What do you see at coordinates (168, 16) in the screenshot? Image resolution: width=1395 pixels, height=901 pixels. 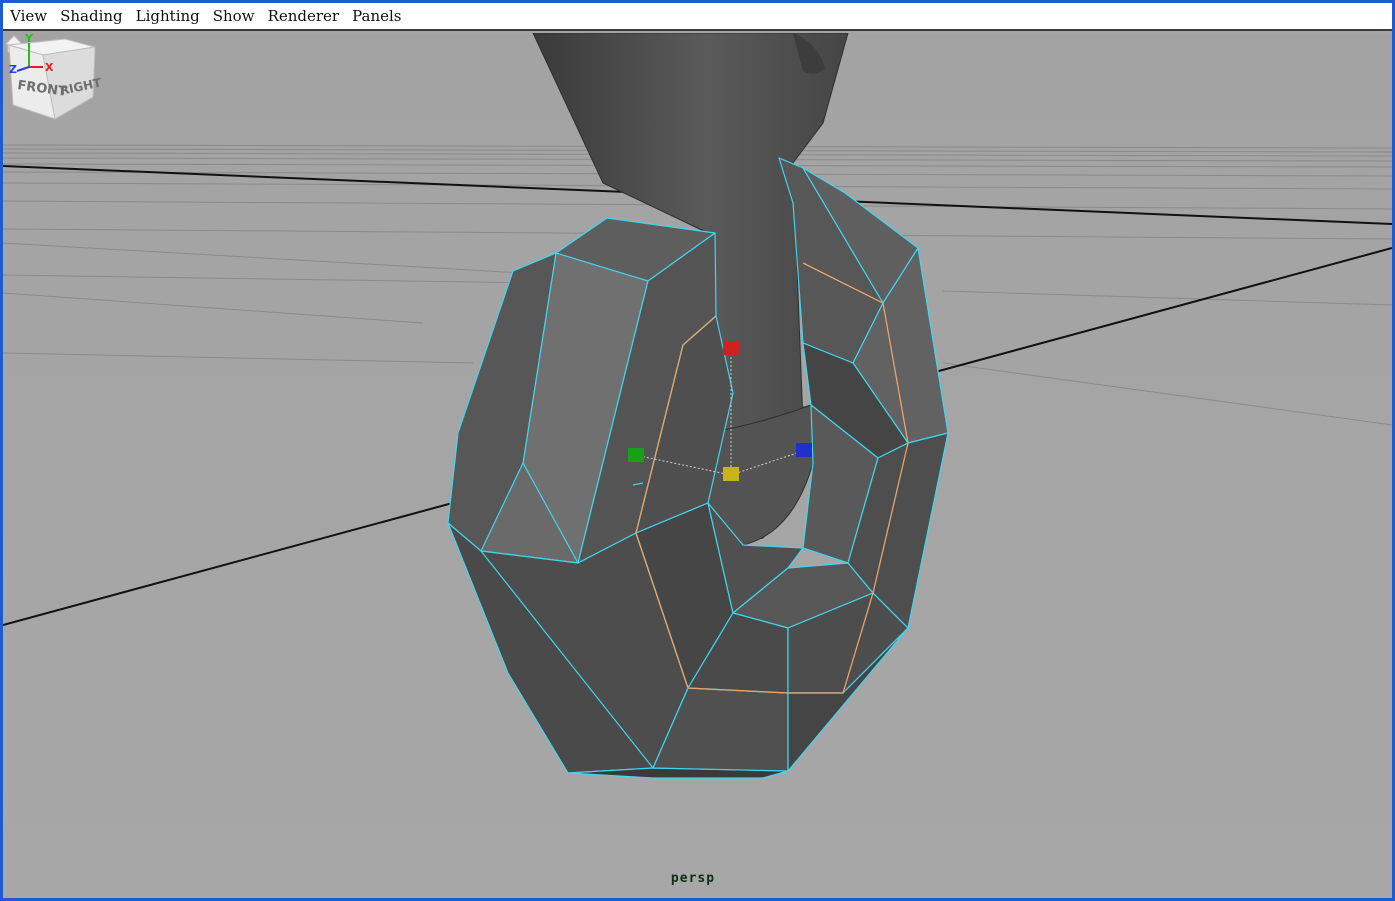 I see `menu-lighting: Lighting` at bounding box center [168, 16].